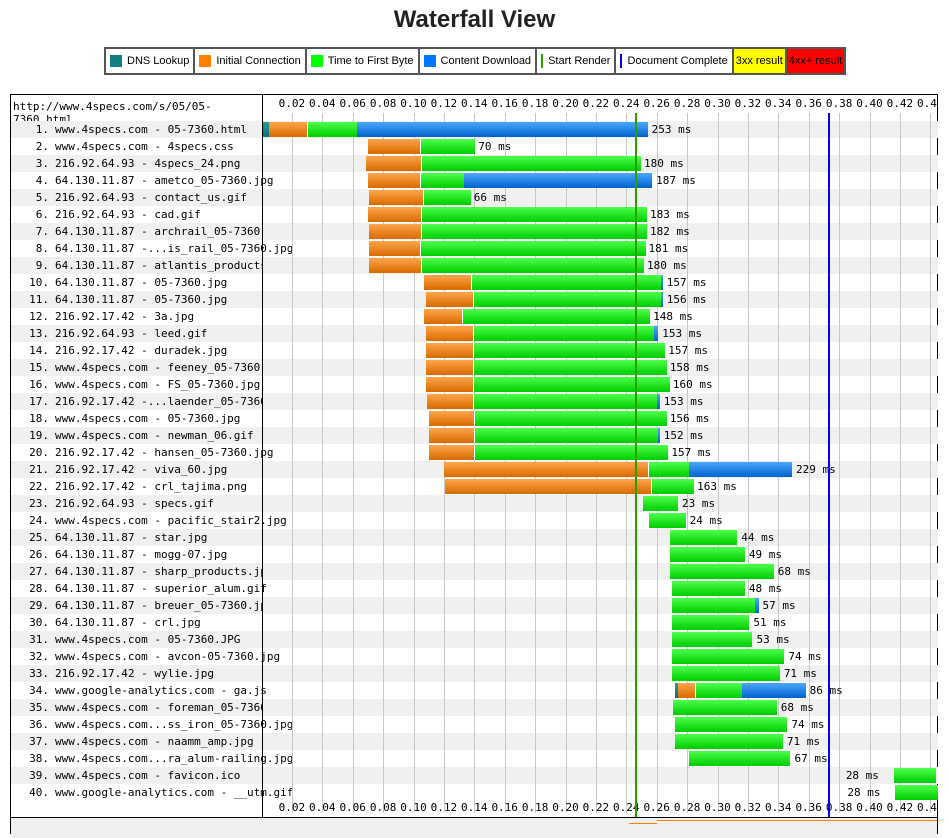 This screenshot has height=838, width=949. I want to click on request-label: 216.92.64.93 - specs.gif, so click(134, 503).